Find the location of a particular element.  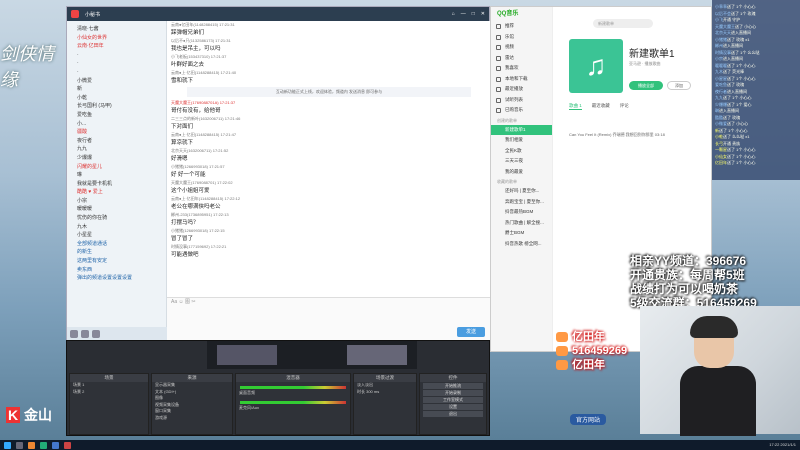

maximize-button: □ is located at coordinates (473, 14).